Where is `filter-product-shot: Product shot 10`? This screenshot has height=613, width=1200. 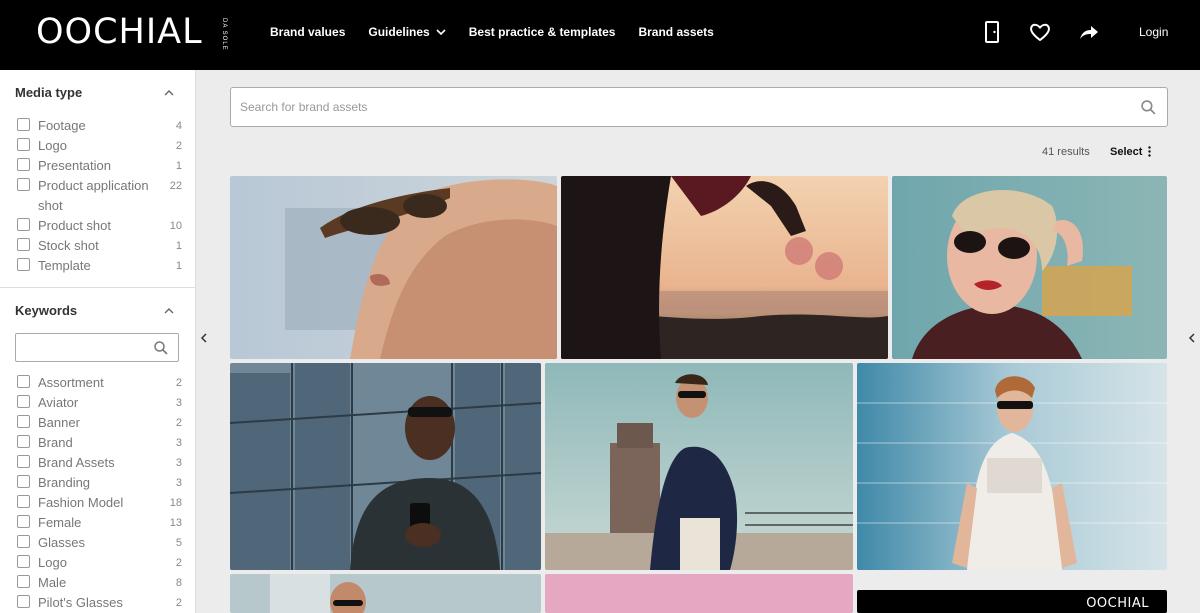
filter-product-shot: Product shot 10 is located at coordinates (99, 226).